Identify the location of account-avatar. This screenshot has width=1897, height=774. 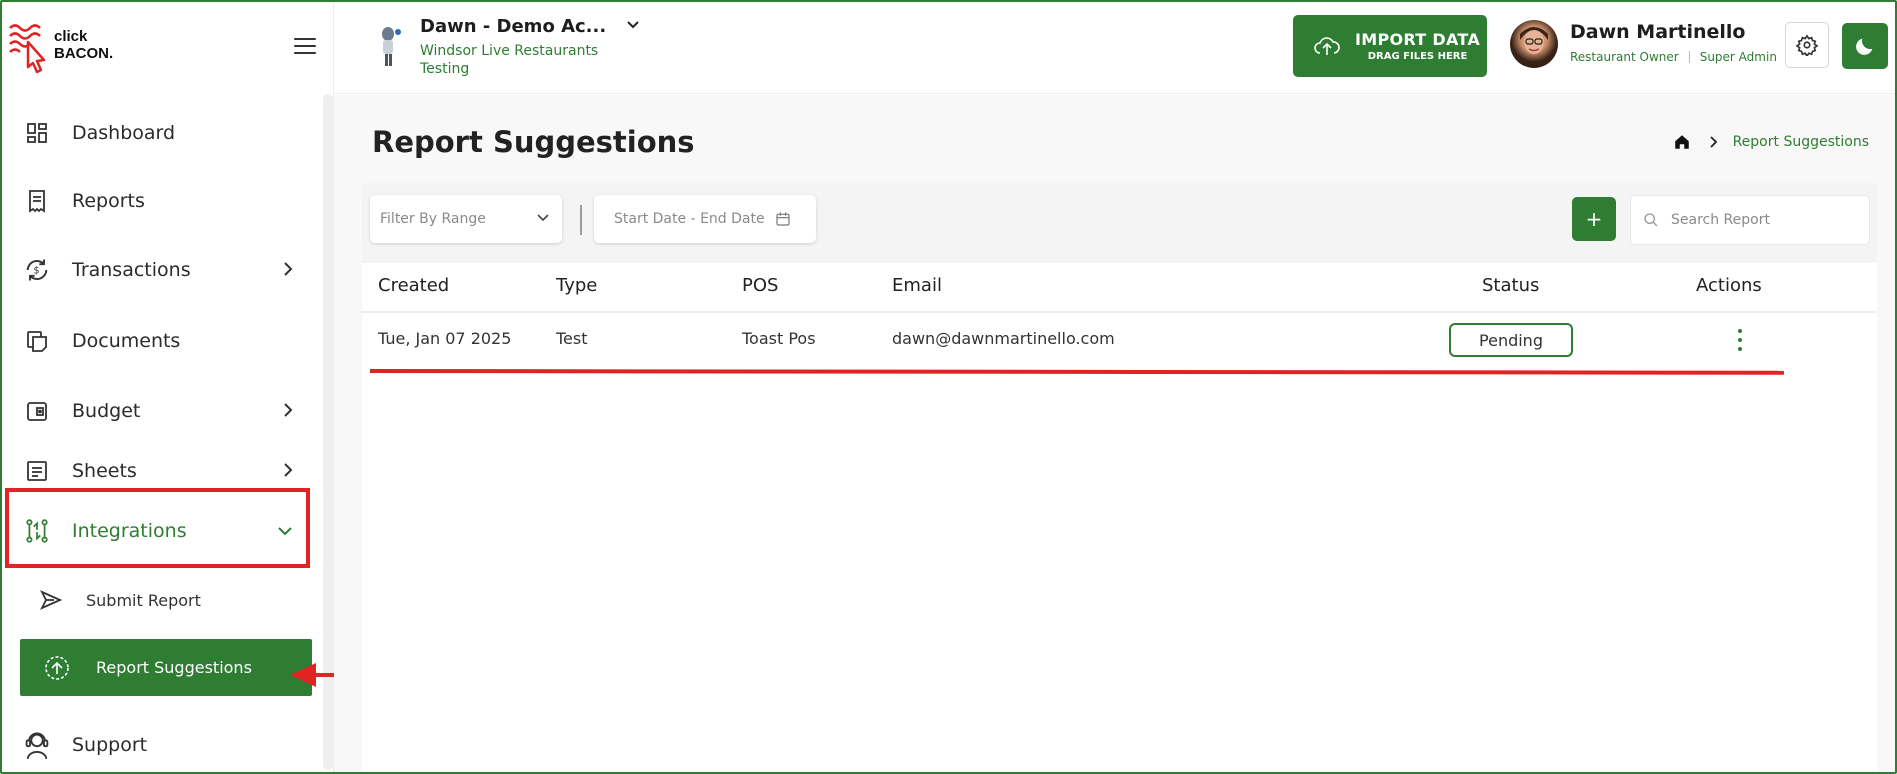
(389, 47).